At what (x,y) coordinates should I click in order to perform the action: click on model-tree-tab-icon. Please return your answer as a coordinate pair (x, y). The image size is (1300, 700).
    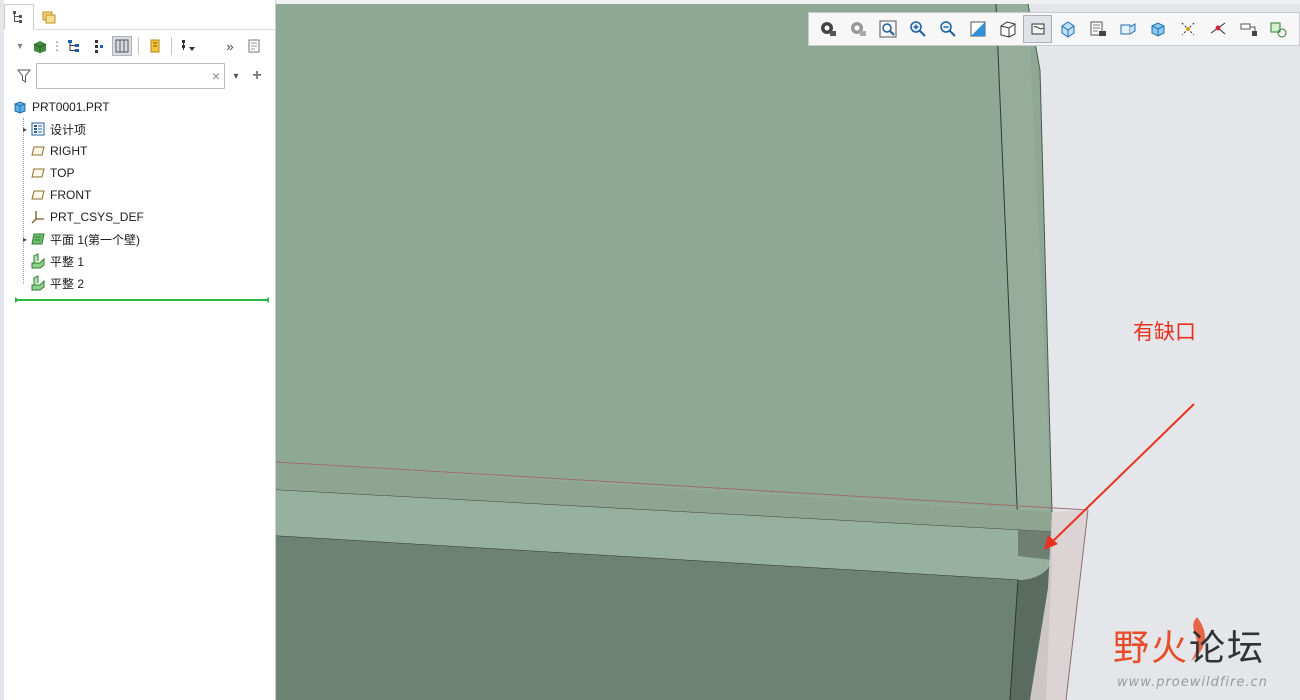
    Looking at the image, I should click on (17, 17).